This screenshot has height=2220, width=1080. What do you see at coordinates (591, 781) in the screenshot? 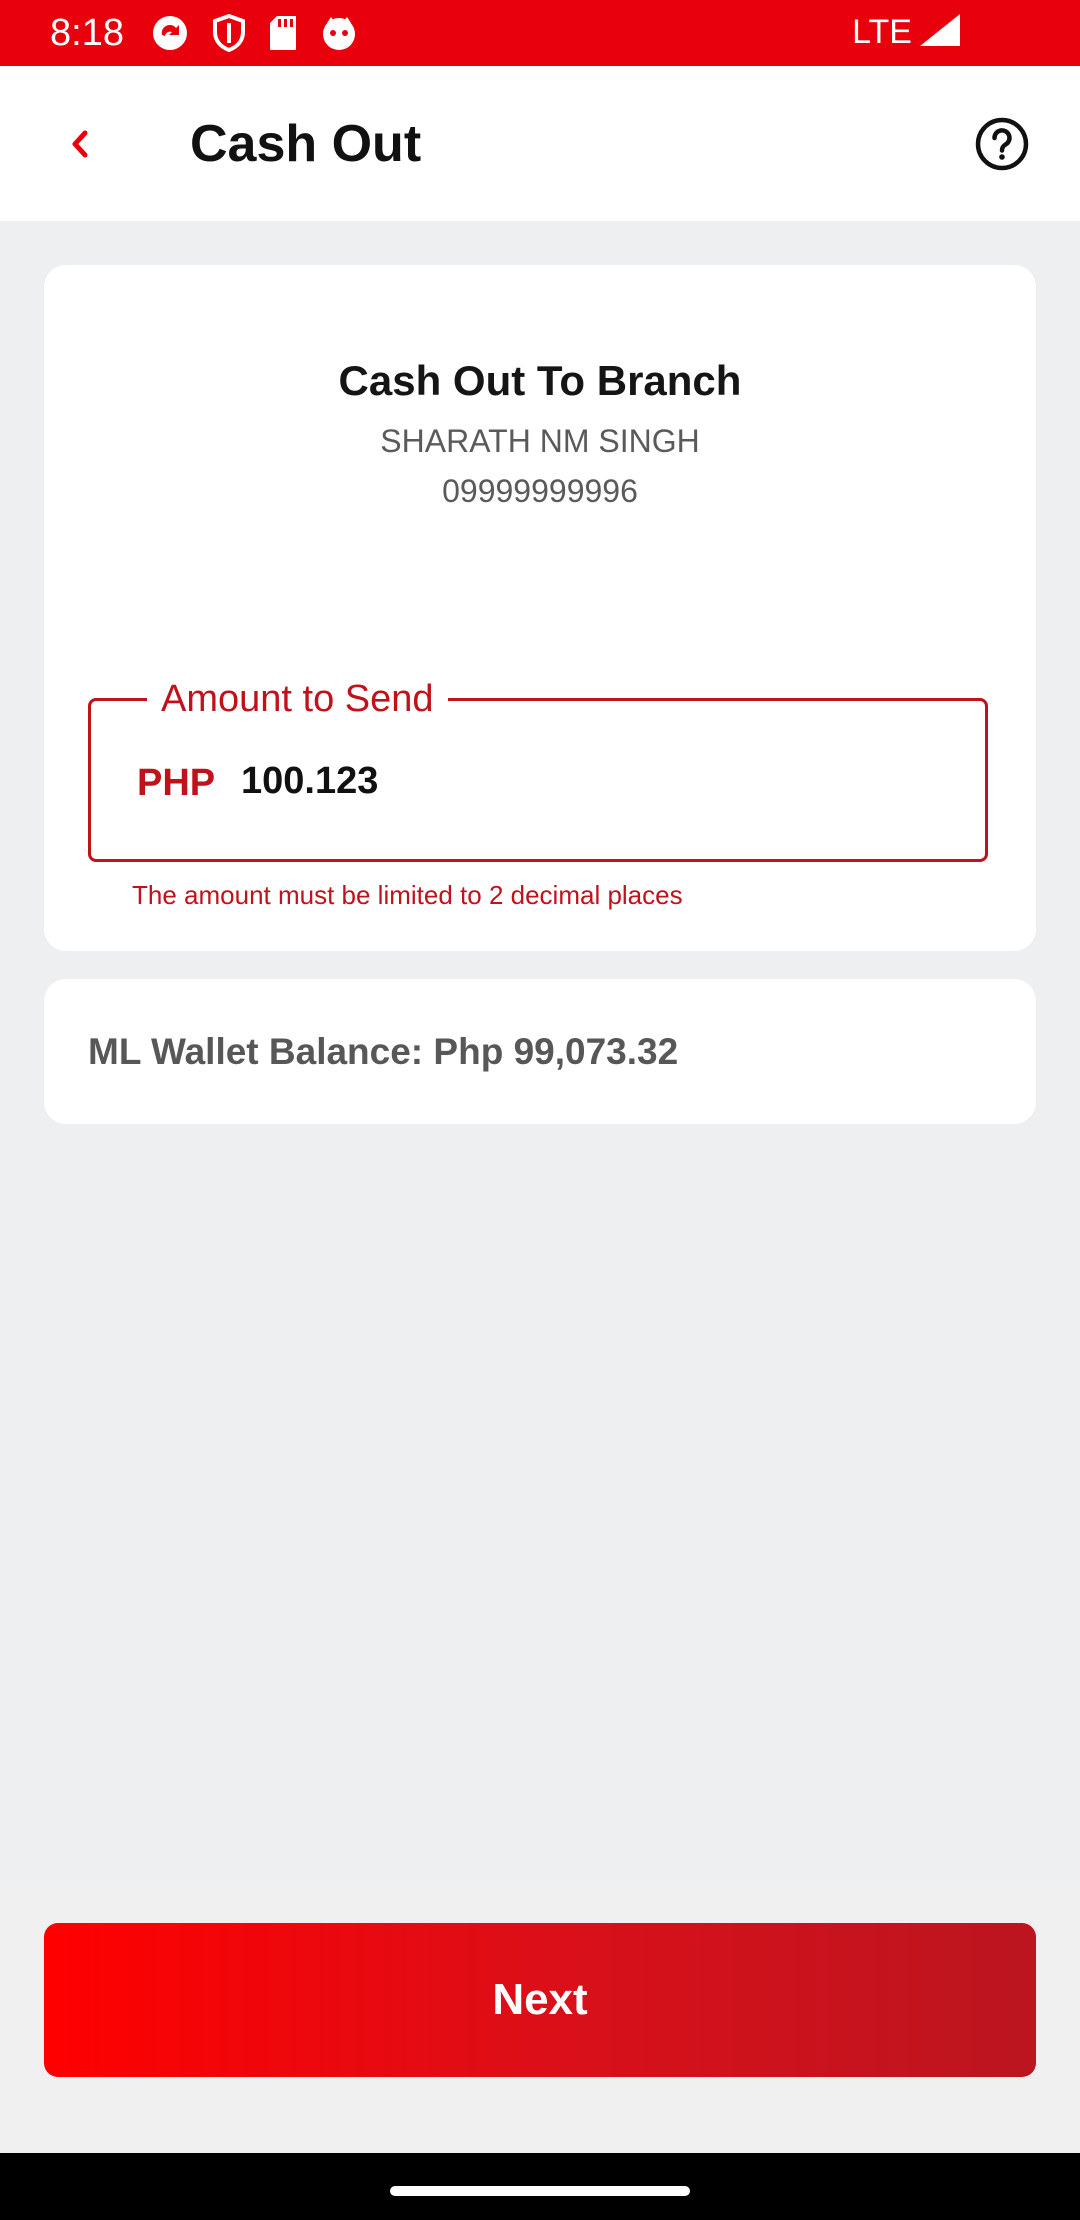
I see `amount-input` at bounding box center [591, 781].